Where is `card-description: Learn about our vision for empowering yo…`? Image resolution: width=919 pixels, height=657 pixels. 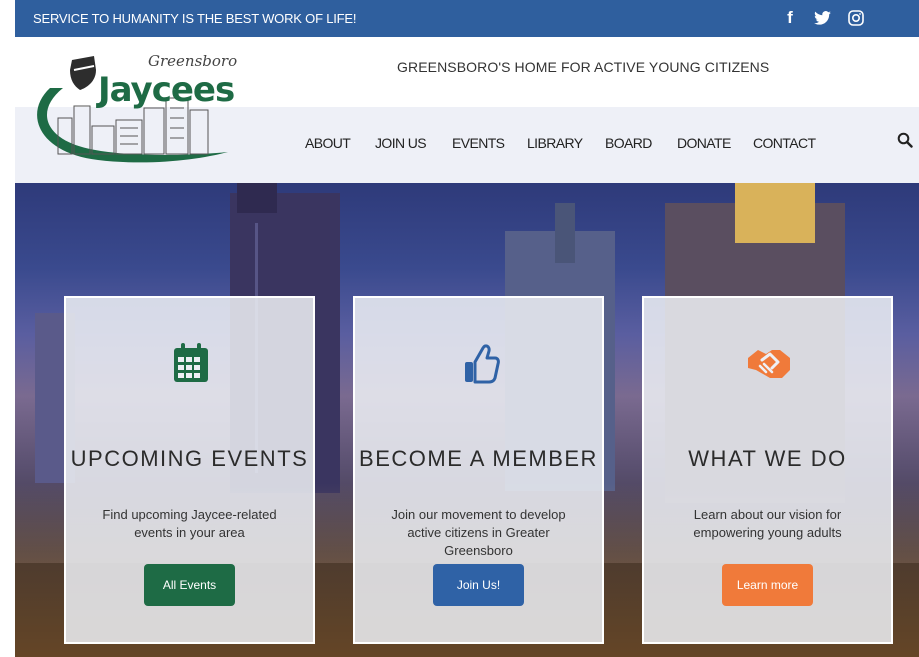 card-description: Learn about our vision for empowering yo… is located at coordinates (767, 523).